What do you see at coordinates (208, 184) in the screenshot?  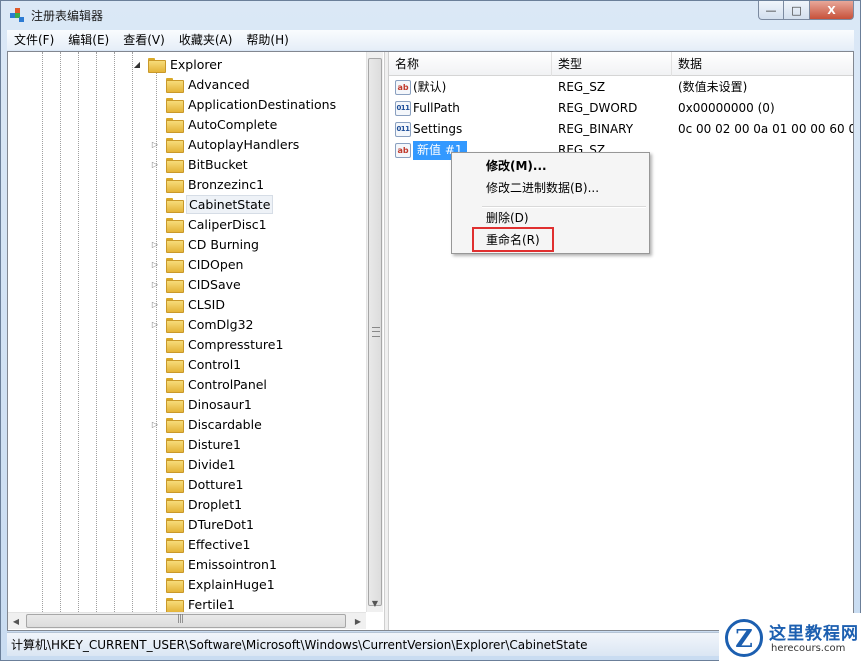 I see `tree-node: Bronzezinc1` at bounding box center [208, 184].